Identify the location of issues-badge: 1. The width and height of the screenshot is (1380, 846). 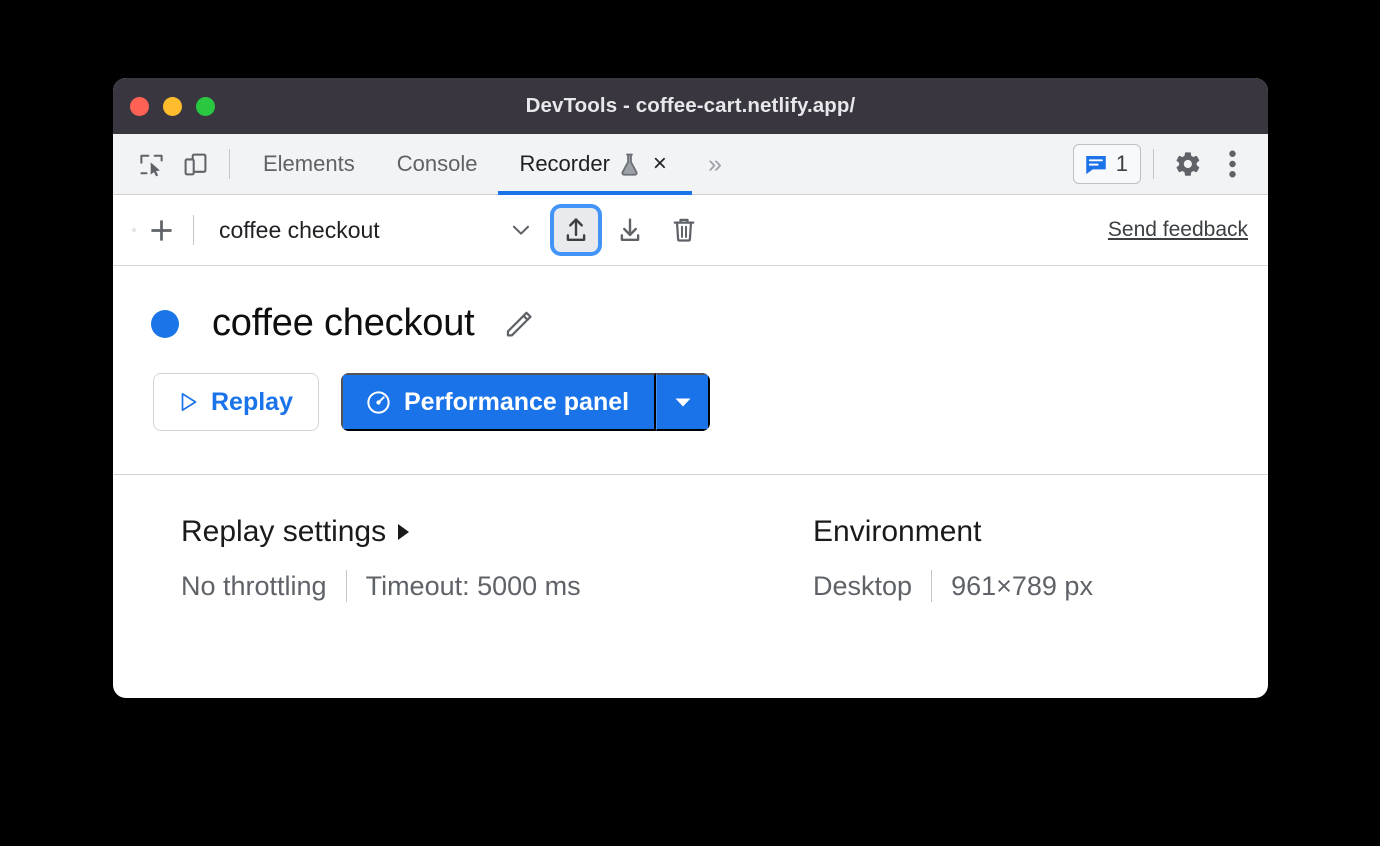
(1106, 164).